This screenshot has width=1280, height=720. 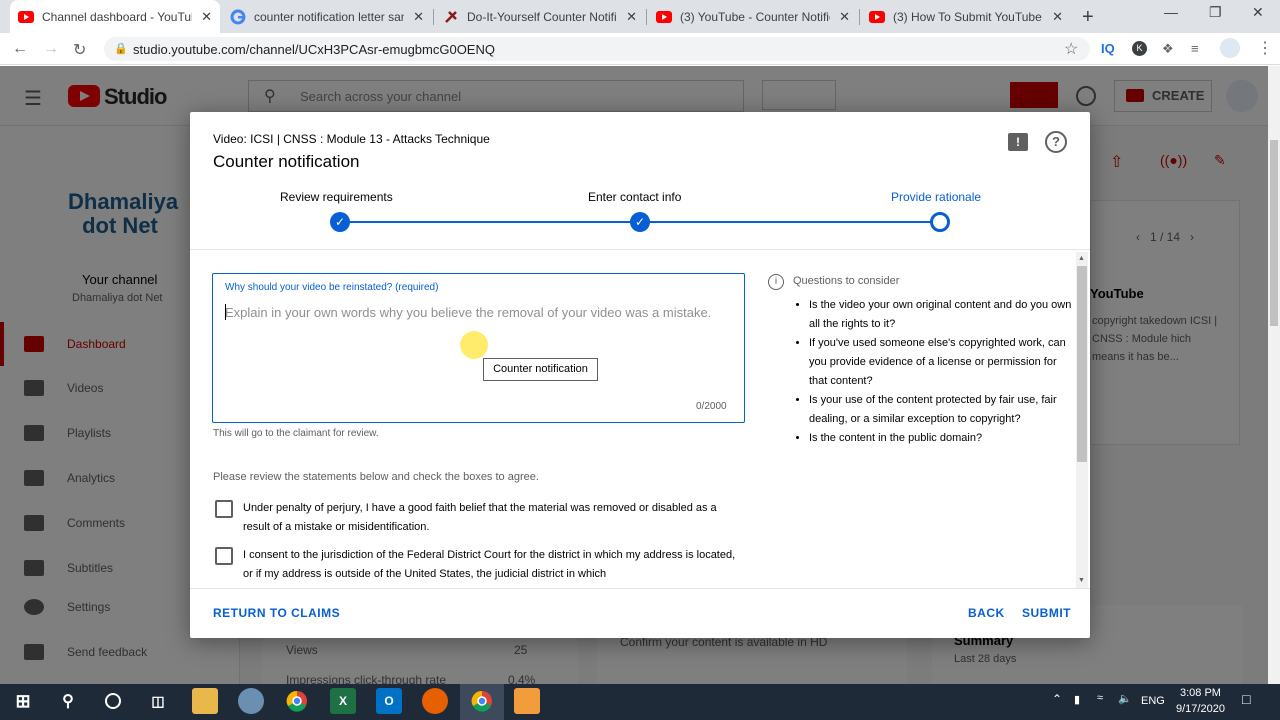 I want to click on iq-extension-icon: IQ, so click(x=1108, y=48).